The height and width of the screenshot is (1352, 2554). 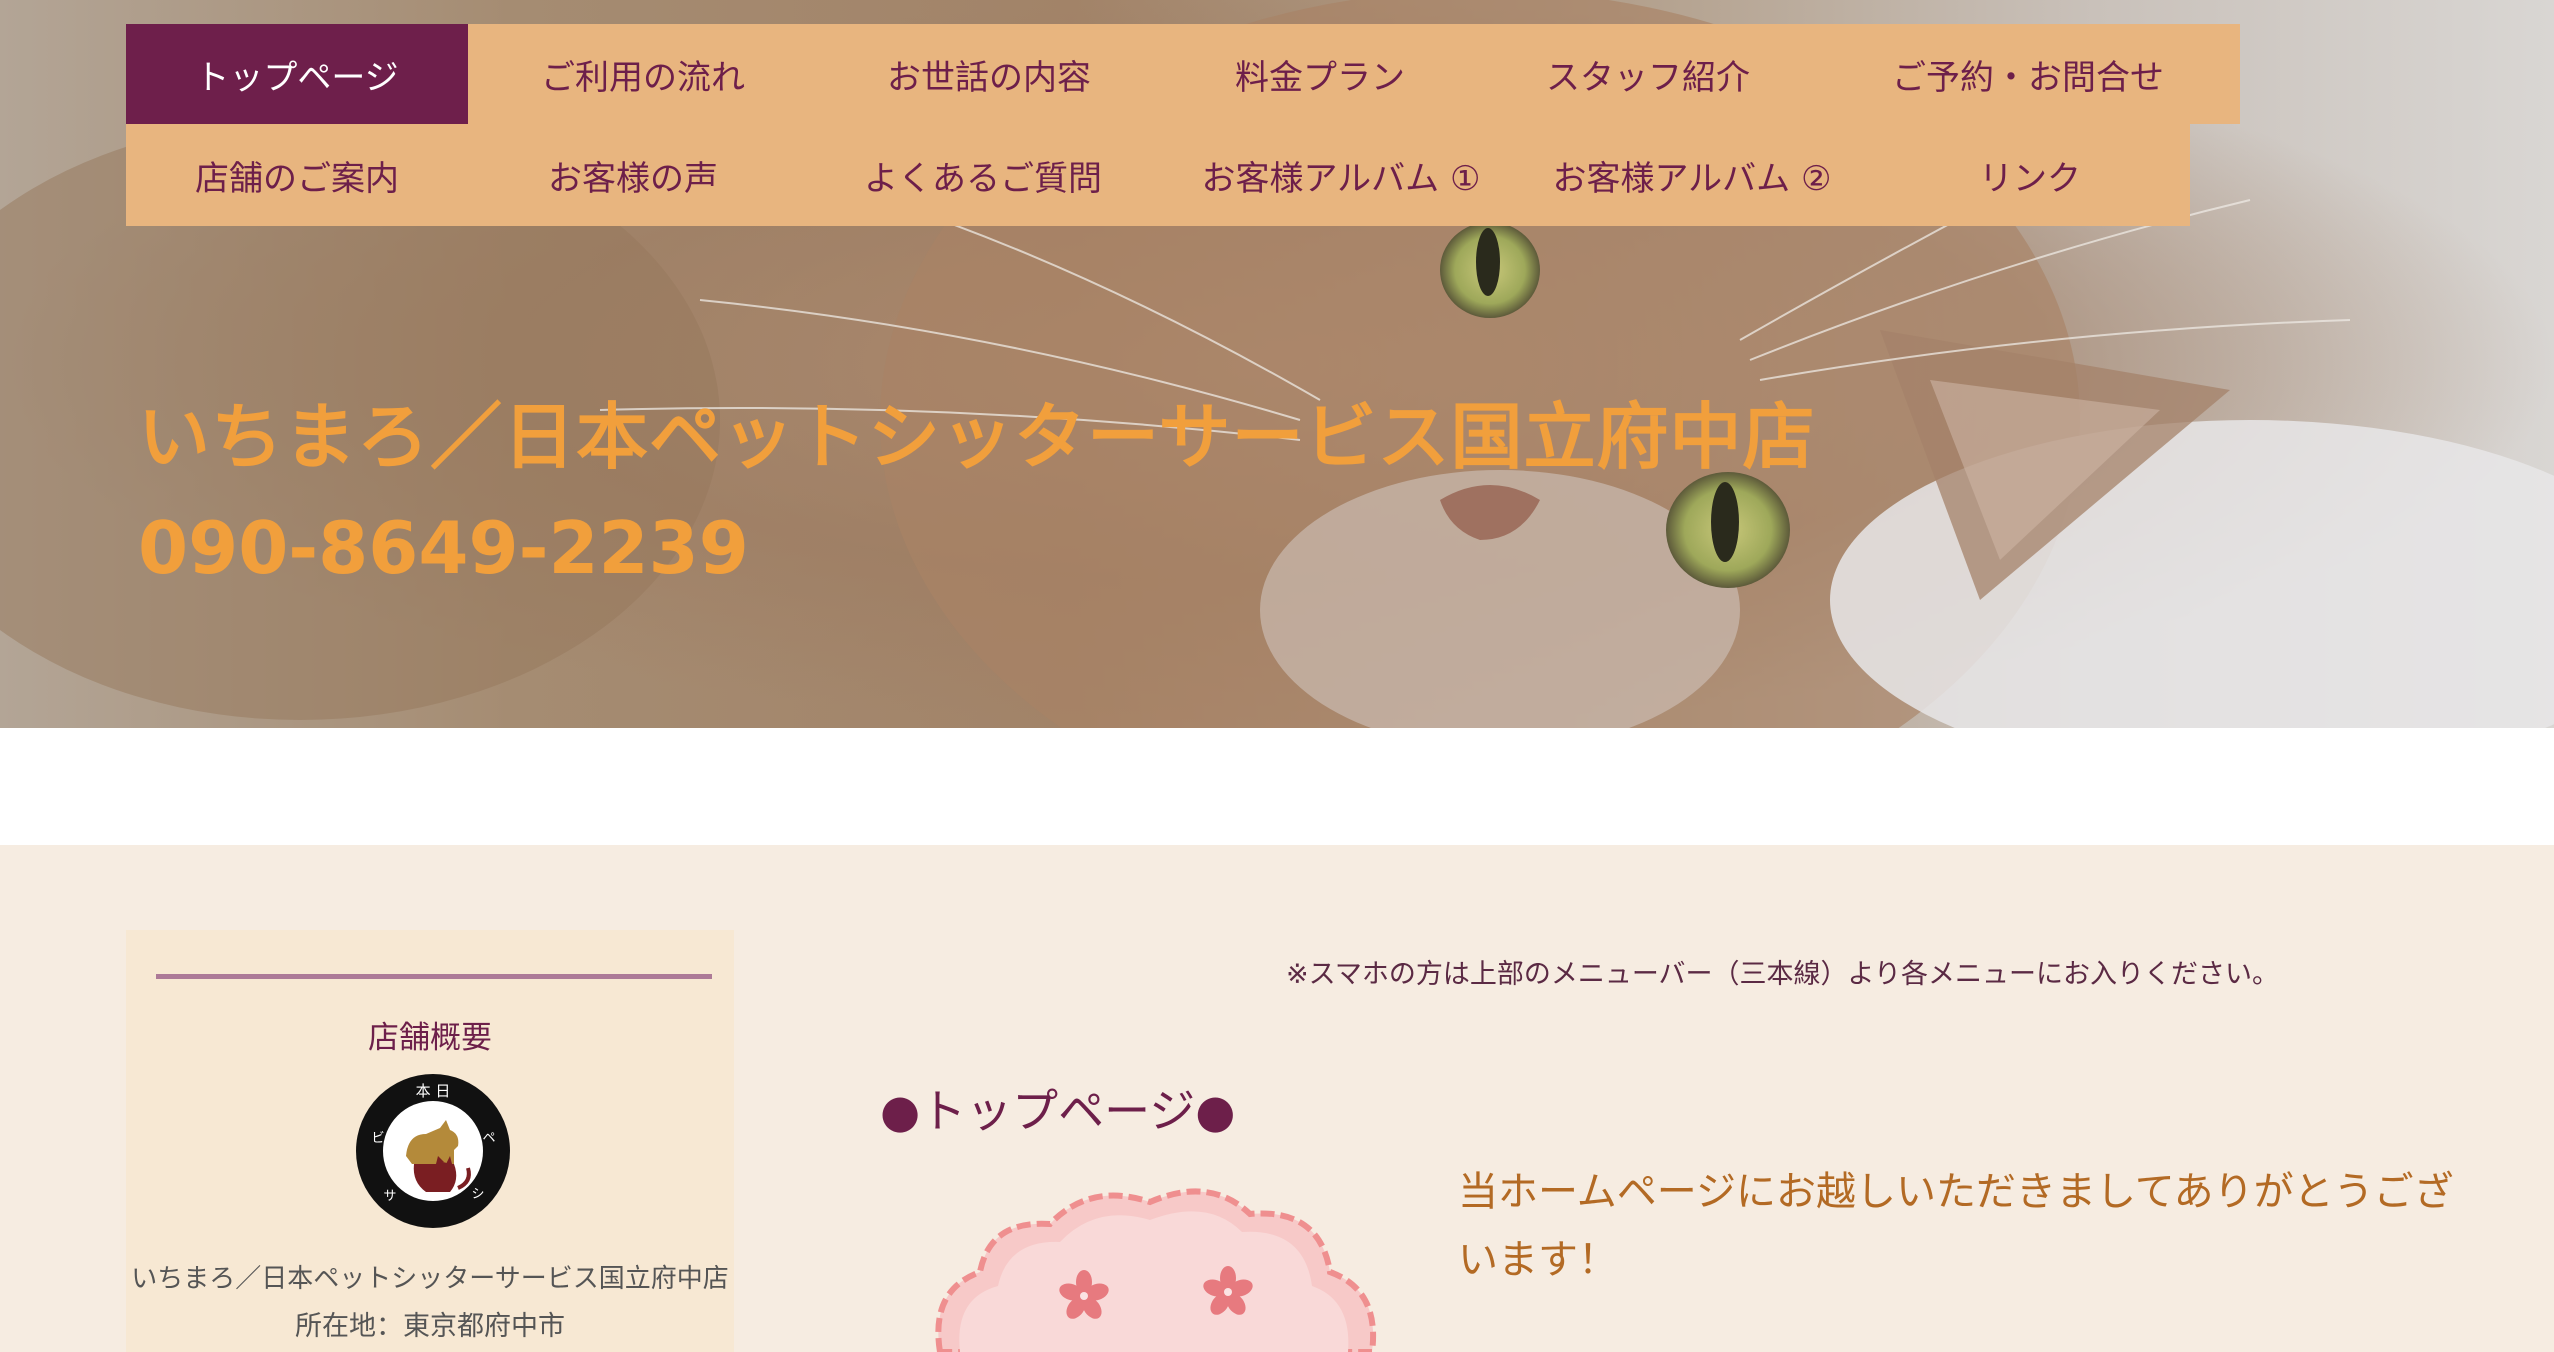 I want to click on svg-text: ビ, so click(x=377, y=1138).